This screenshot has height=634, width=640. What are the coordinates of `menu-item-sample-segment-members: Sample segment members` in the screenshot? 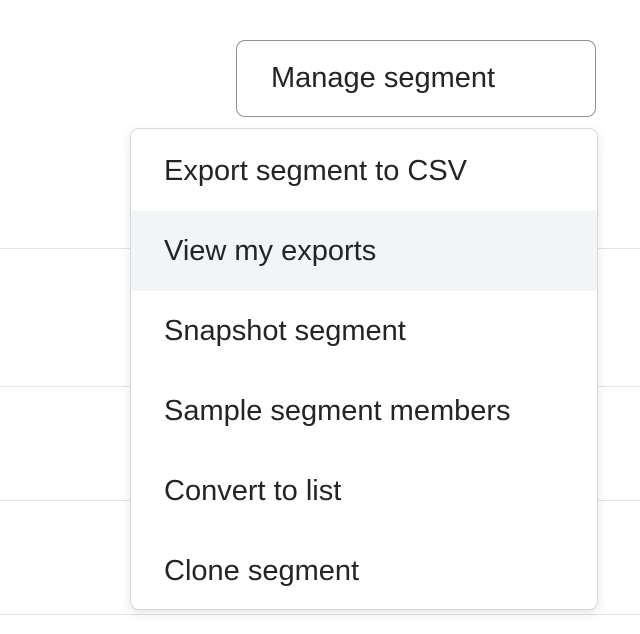 It's located at (364, 411).